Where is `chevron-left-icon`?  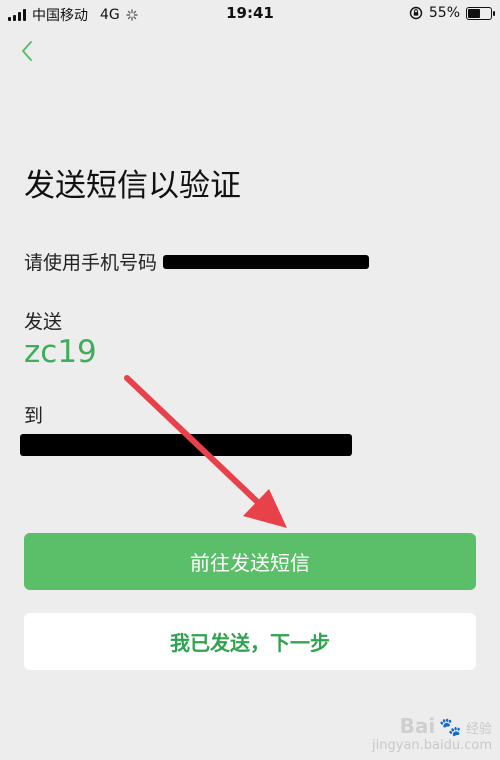
chevron-left-icon is located at coordinates (27, 51).